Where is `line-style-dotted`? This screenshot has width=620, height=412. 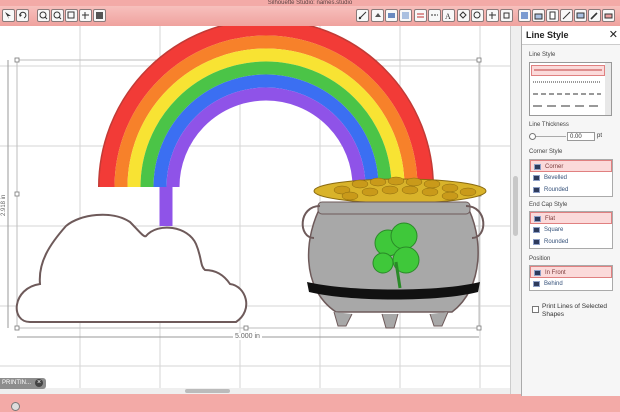
line-style-dotted is located at coordinates (568, 83).